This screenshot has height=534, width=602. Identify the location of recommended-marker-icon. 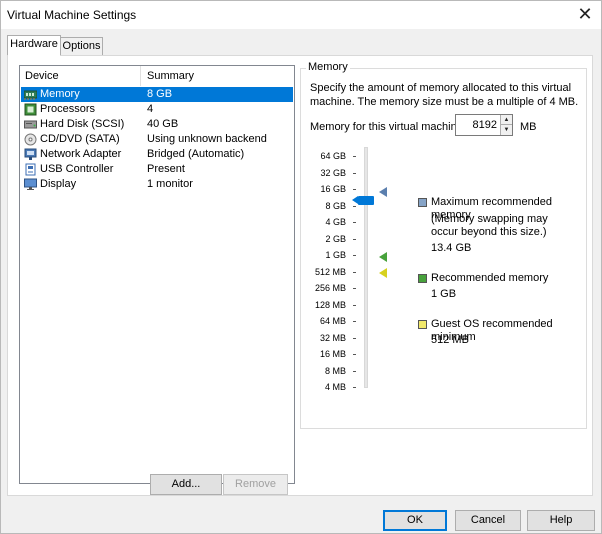
(383, 257).